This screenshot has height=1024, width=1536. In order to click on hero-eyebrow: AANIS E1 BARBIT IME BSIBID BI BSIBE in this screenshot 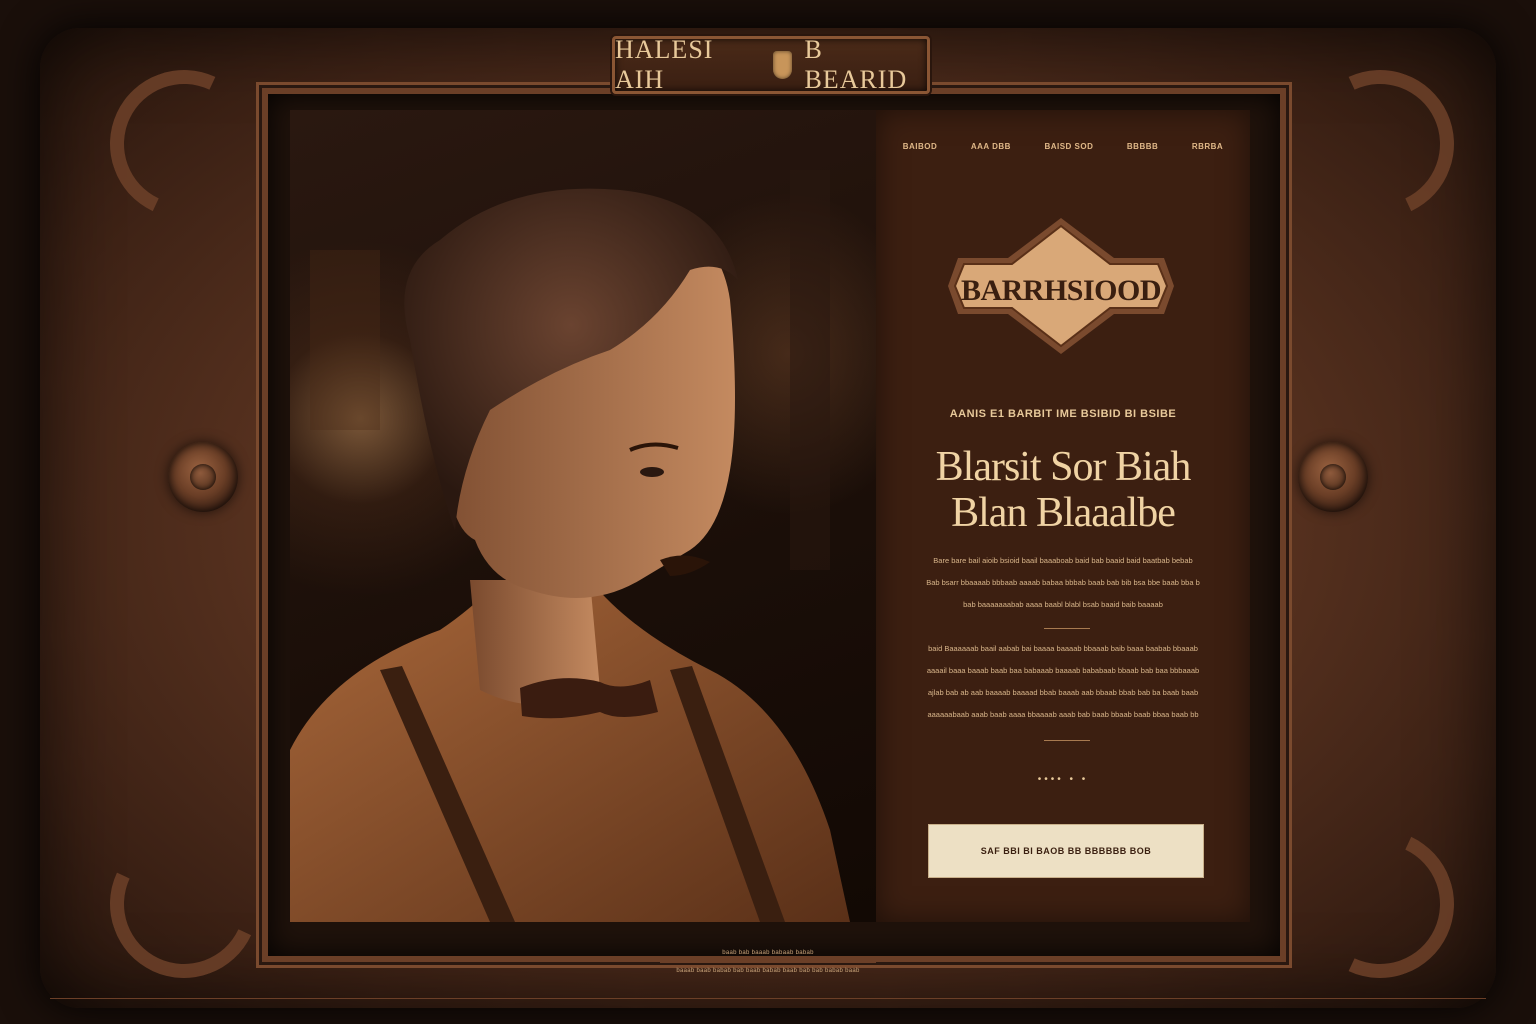, I will do `click(1063, 414)`.